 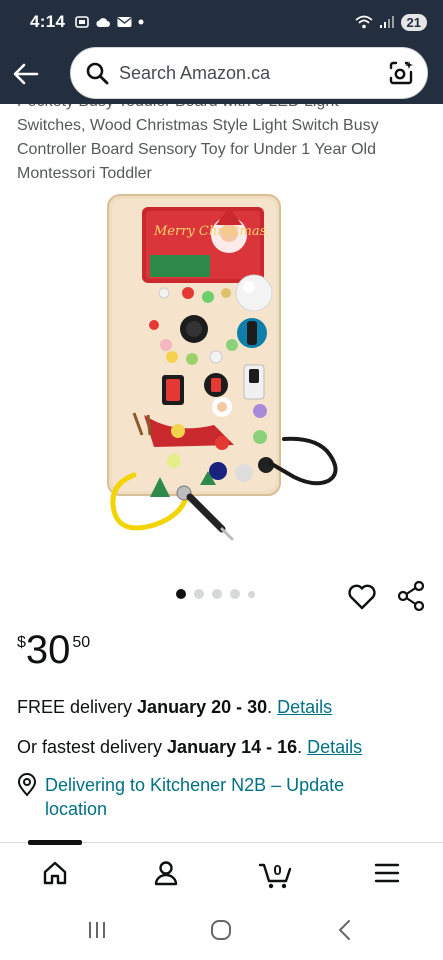 What do you see at coordinates (77, 707) in the screenshot?
I see `free-delivery-prefix: FREE delivery` at bounding box center [77, 707].